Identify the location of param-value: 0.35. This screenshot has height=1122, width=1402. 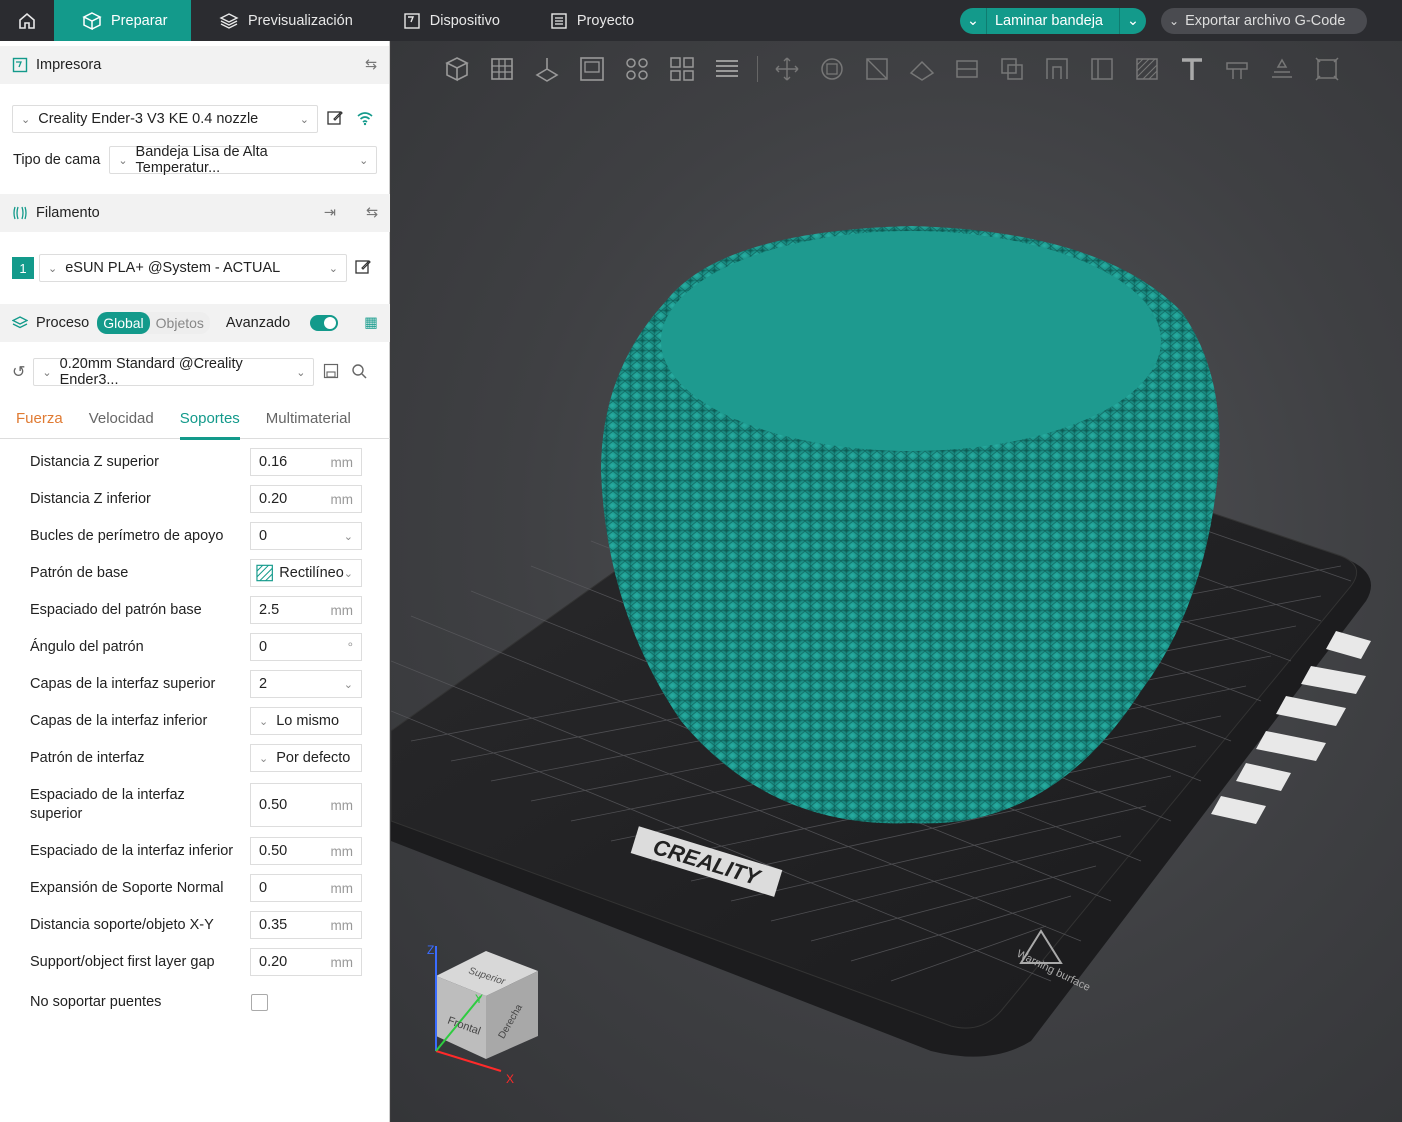
(273, 925).